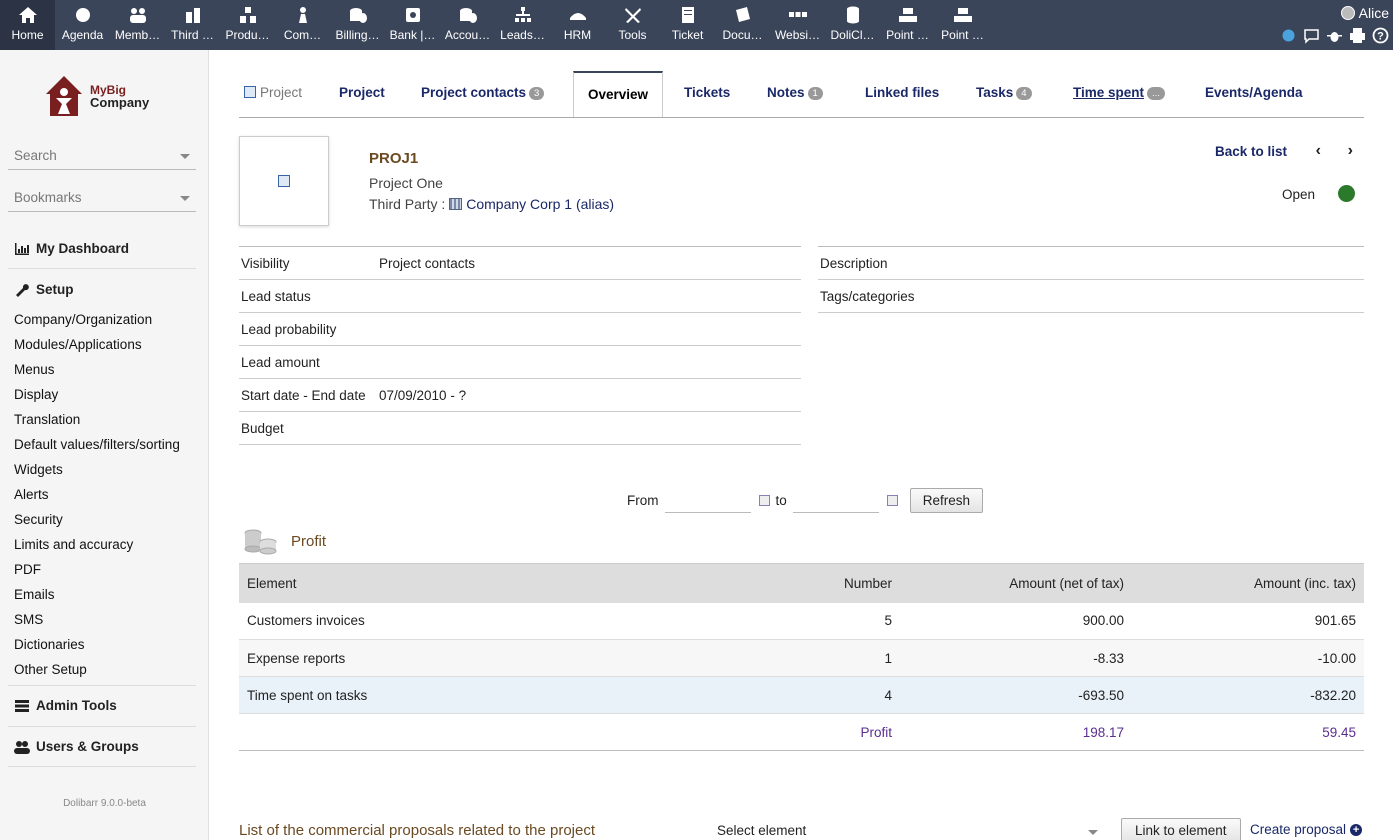  What do you see at coordinates (97, 444) in the screenshot?
I see `setup-item-default-values: Default values/filters/sorting` at bounding box center [97, 444].